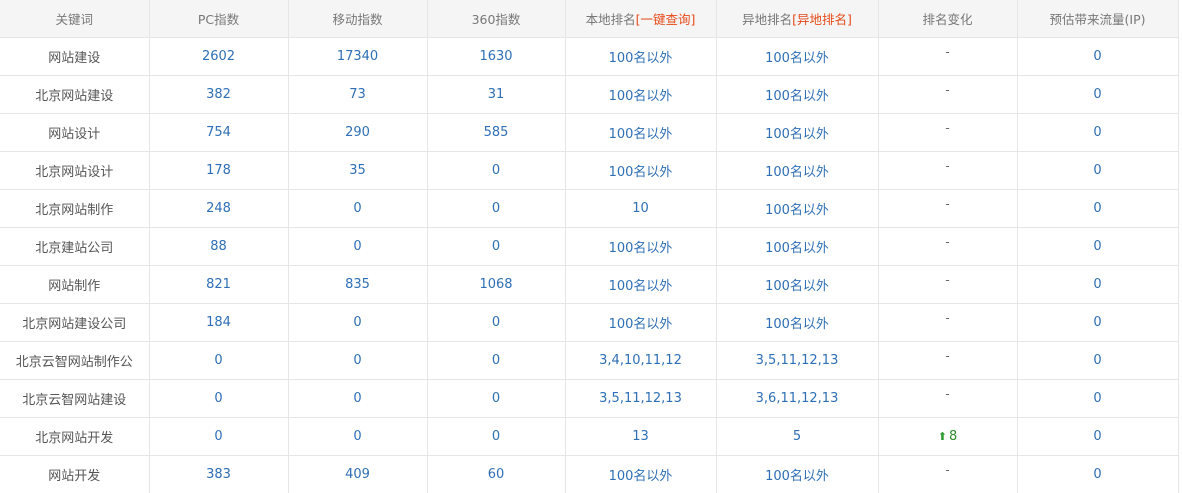 The height and width of the screenshot is (493, 1182). Describe the element at coordinates (767, 19) in the screenshot. I see `header-remote-rank-label: 异地排名` at that location.